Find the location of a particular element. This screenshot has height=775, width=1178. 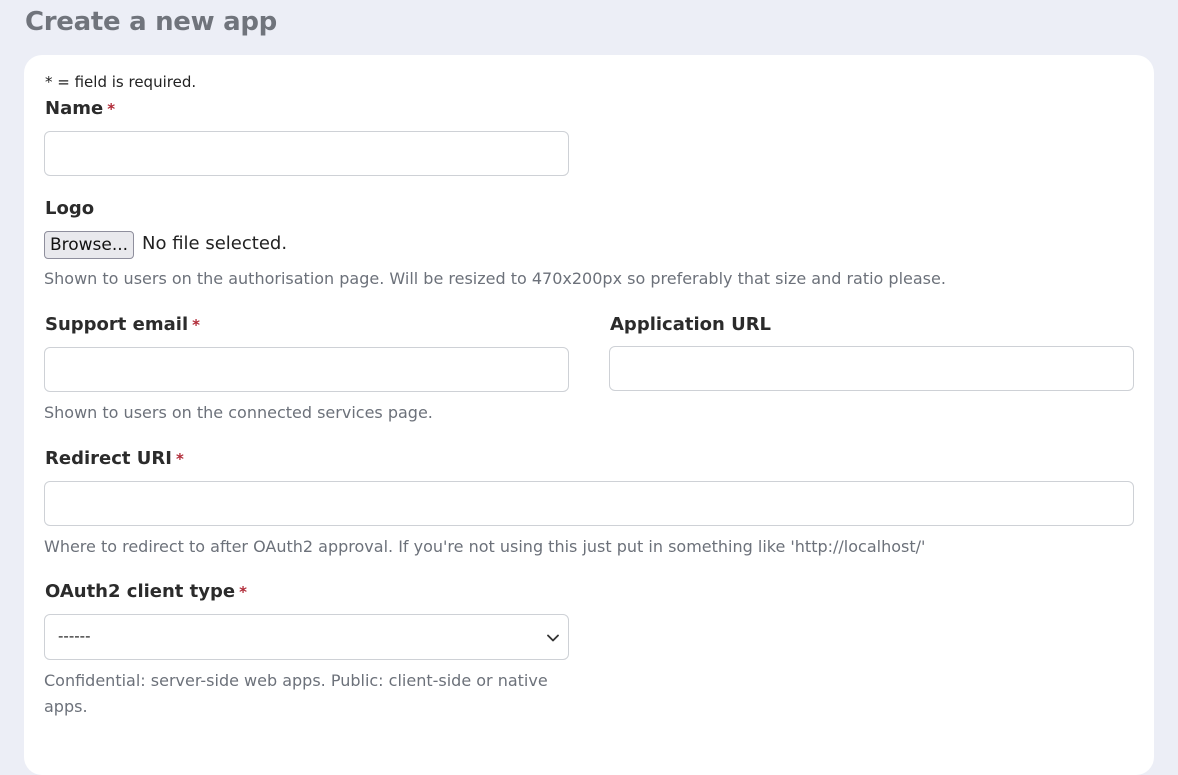

chevron-down-icon is located at coordinates (553, 638).